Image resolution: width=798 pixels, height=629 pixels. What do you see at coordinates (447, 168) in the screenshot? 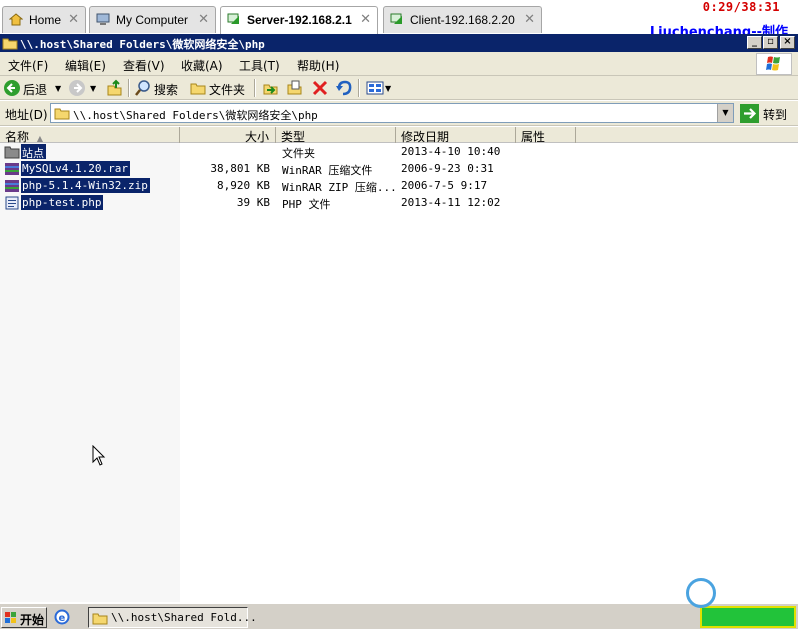
I see `file-modified: 2006-9-23 0:31` at bounding box center [447, 168].